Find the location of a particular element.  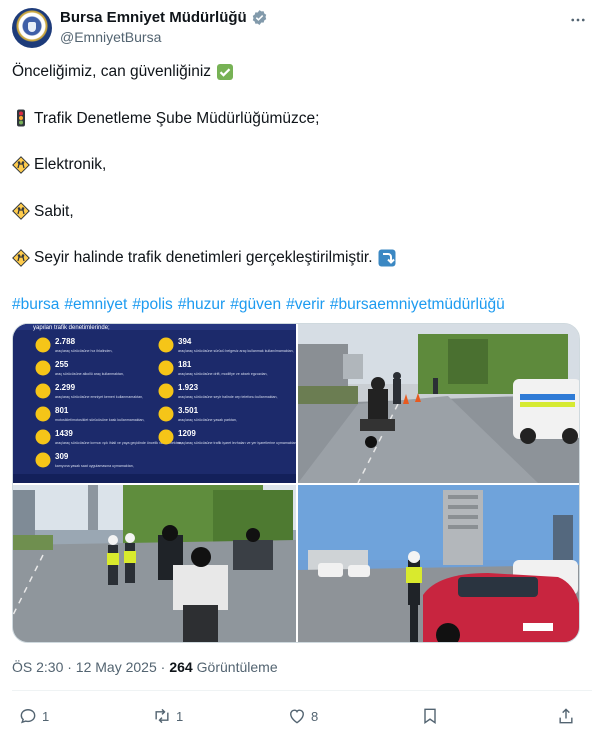

checkpoint-photo-motorcycle is located at coordinates (438, 403).